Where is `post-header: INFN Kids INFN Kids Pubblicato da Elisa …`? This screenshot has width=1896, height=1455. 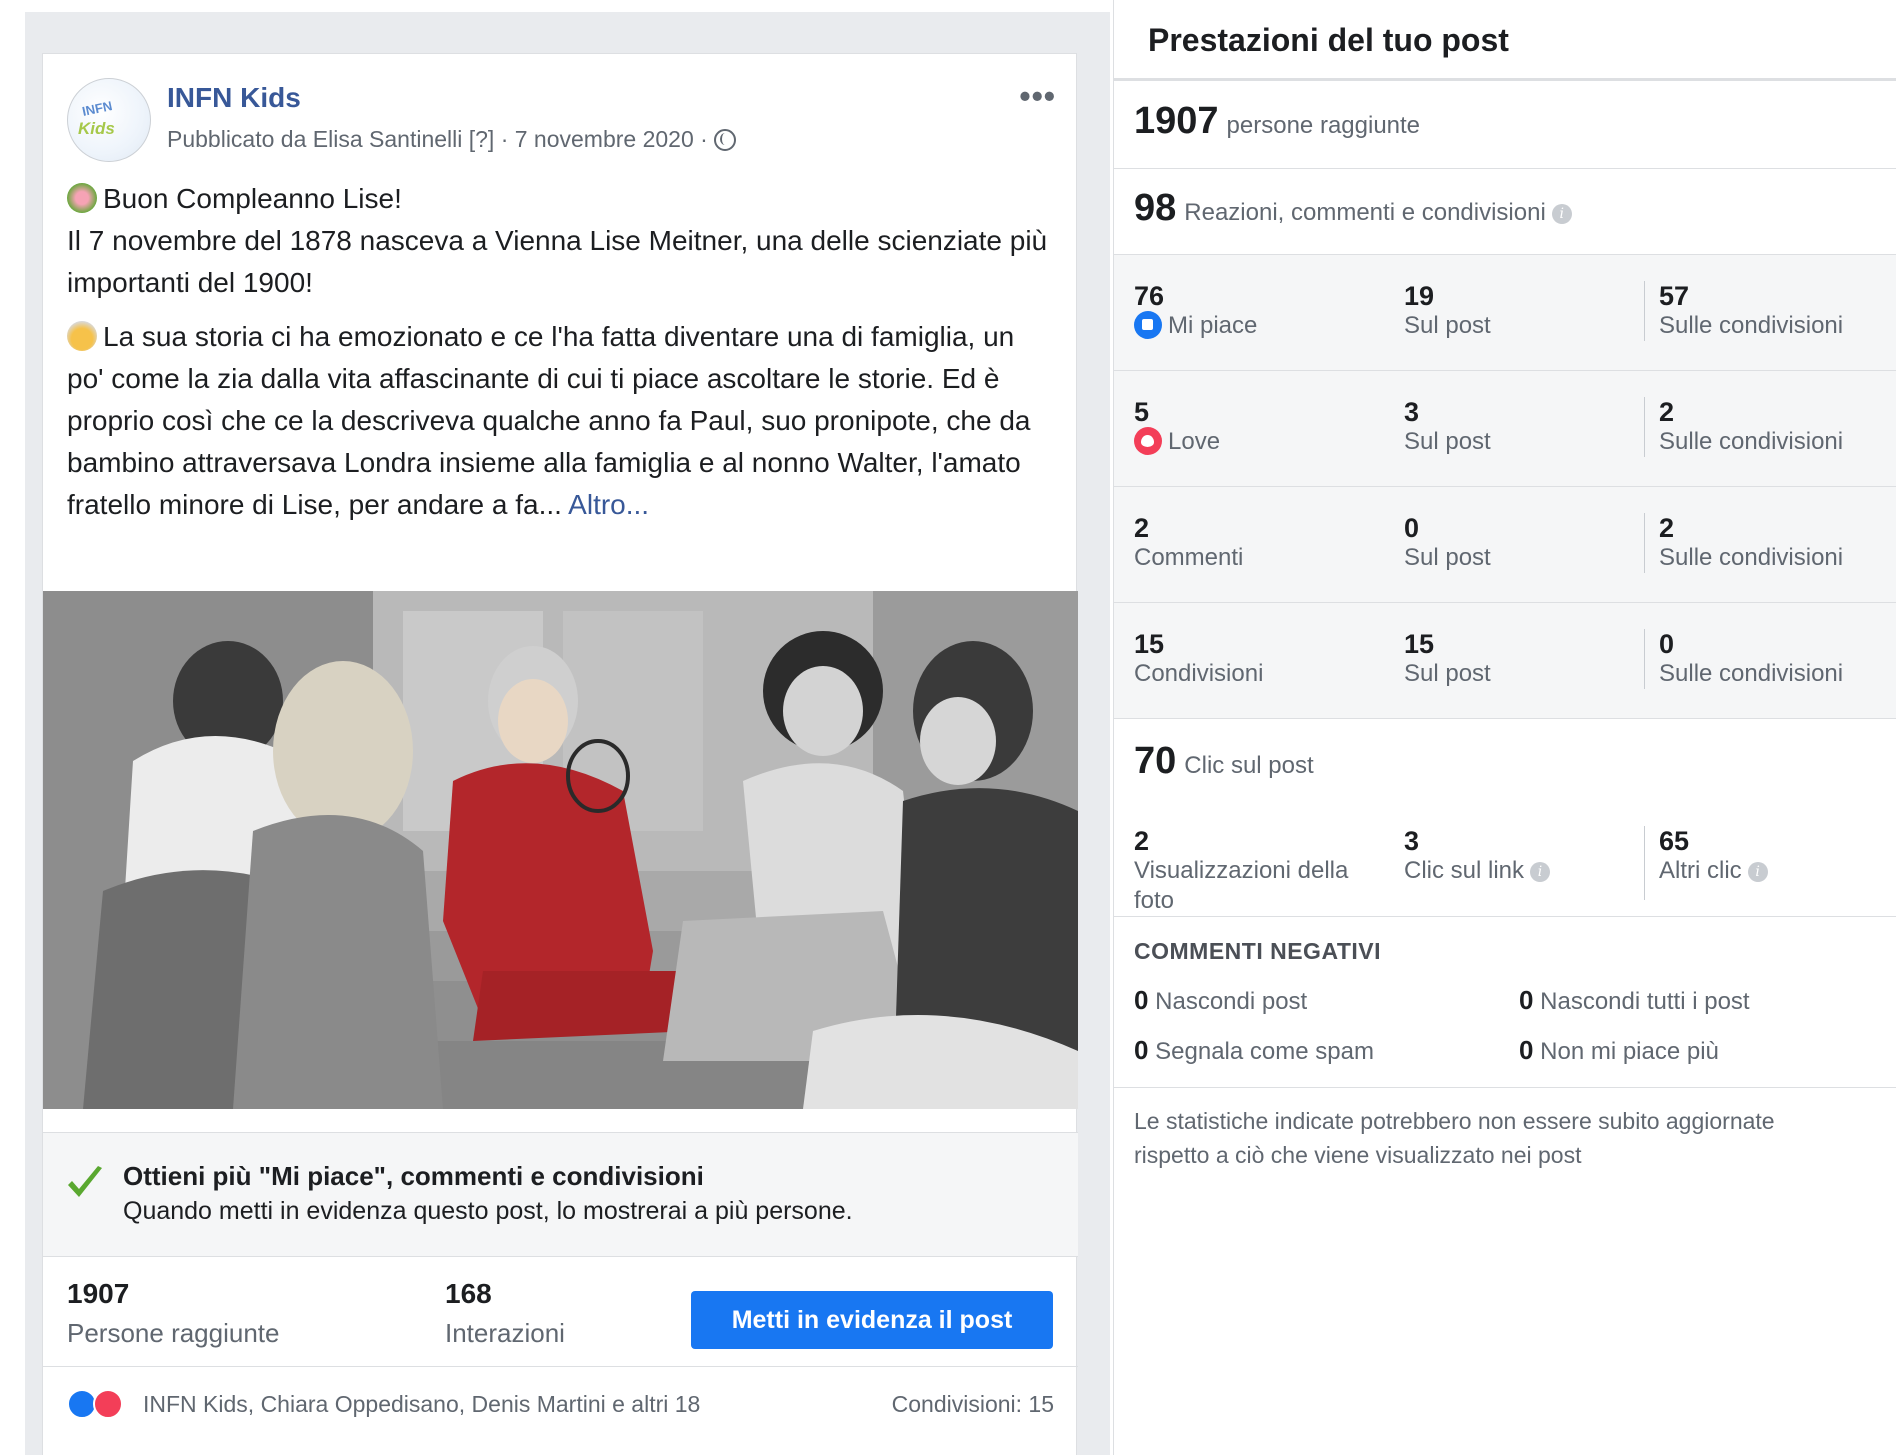 post-header: INFN Kids INFN Kids Pubblicato da Elisa … is located at coordinates (561, 123).